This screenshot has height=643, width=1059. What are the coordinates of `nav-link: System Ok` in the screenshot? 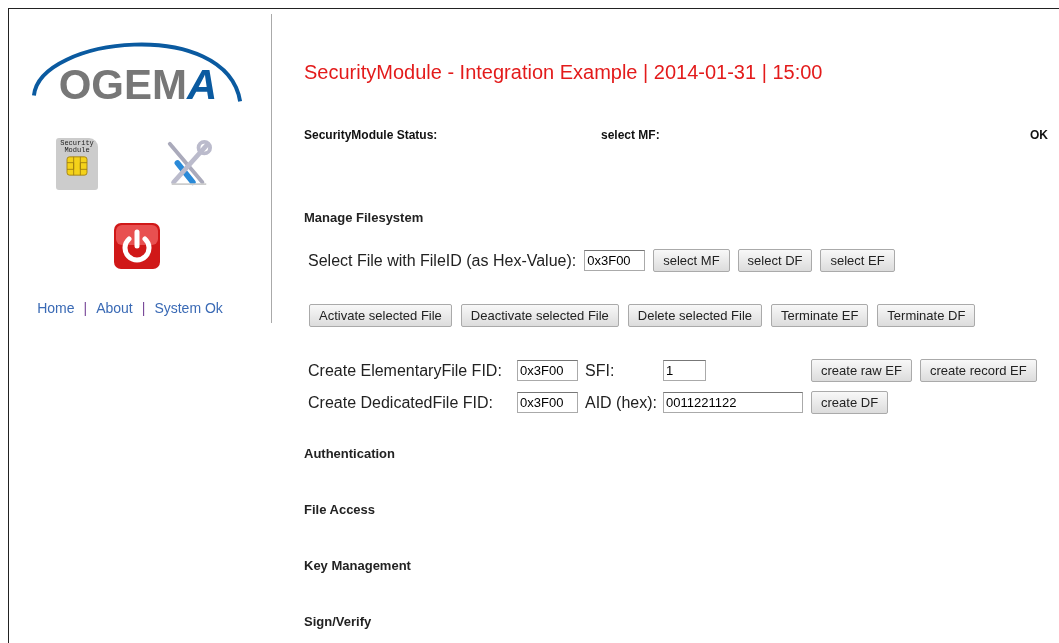 It's located at (188, 308).